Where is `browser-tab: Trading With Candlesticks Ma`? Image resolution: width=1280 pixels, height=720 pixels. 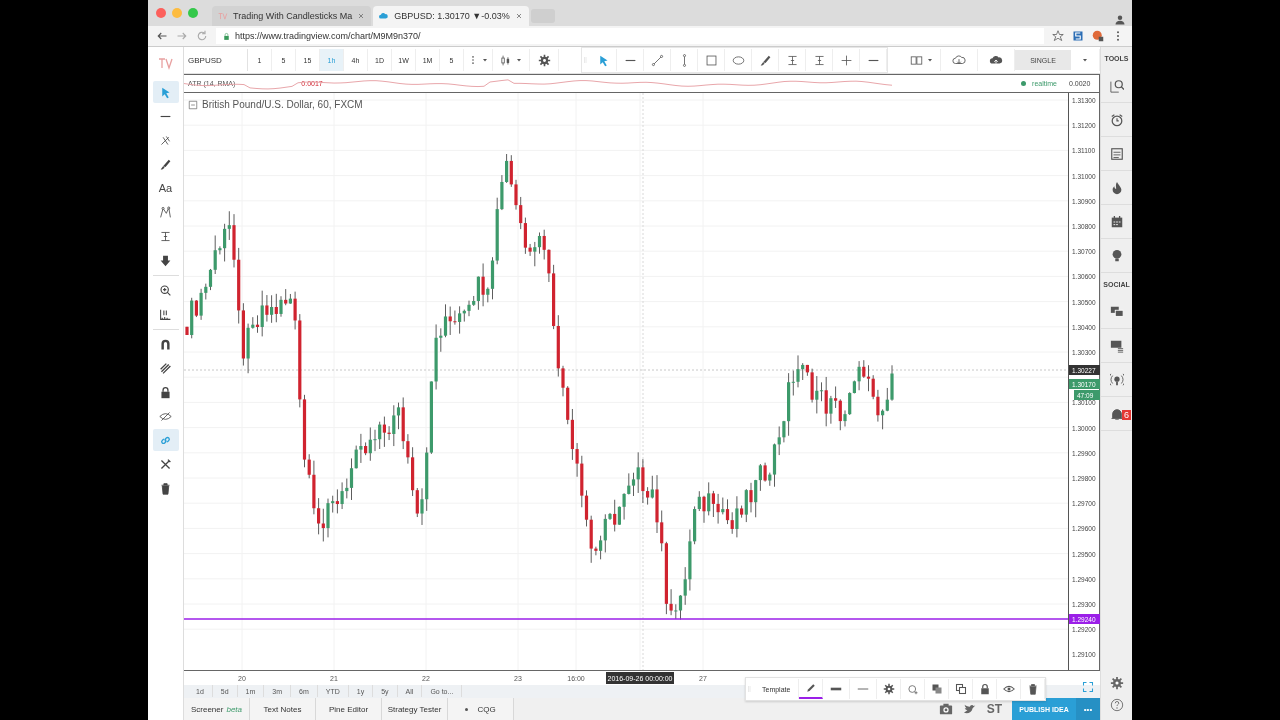
browser-tab: Trading With Candlesticks Ma is located at coordinates (292, 16).